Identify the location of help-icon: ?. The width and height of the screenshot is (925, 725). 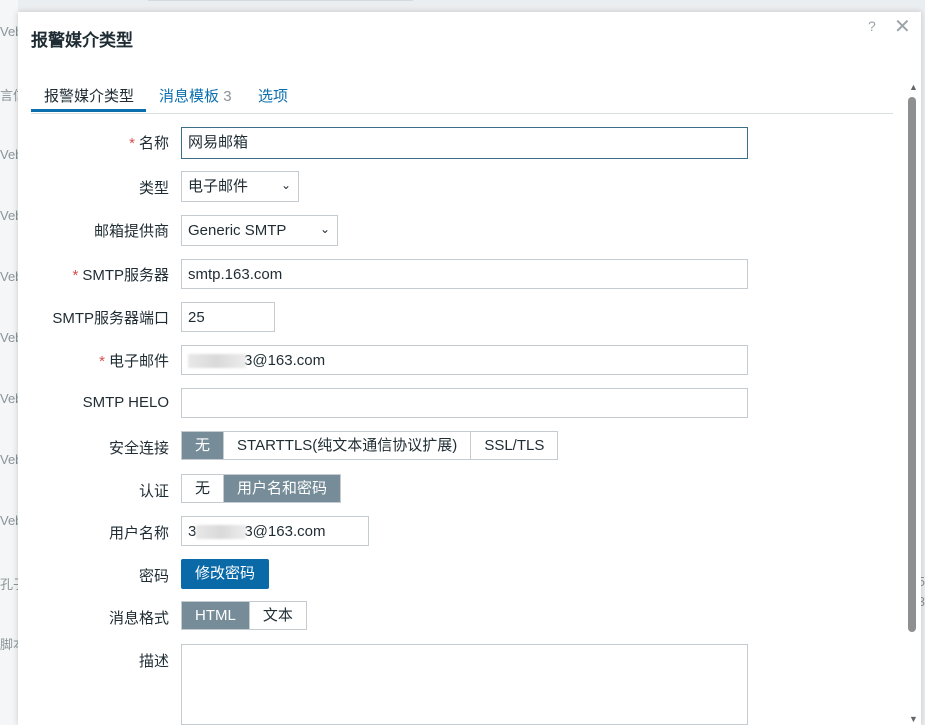
(872, 26).